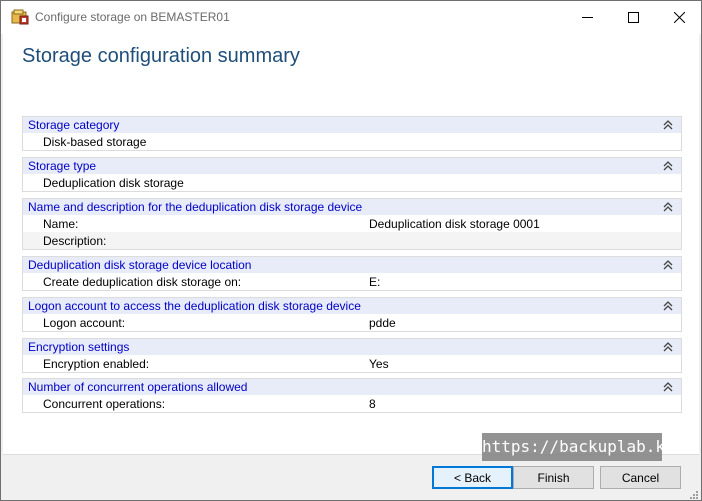  What do you see at coordinates (352, 182) in the screenshot?
I see `summary-row: Deduplication disk storage` at bounding box center [352, 182].